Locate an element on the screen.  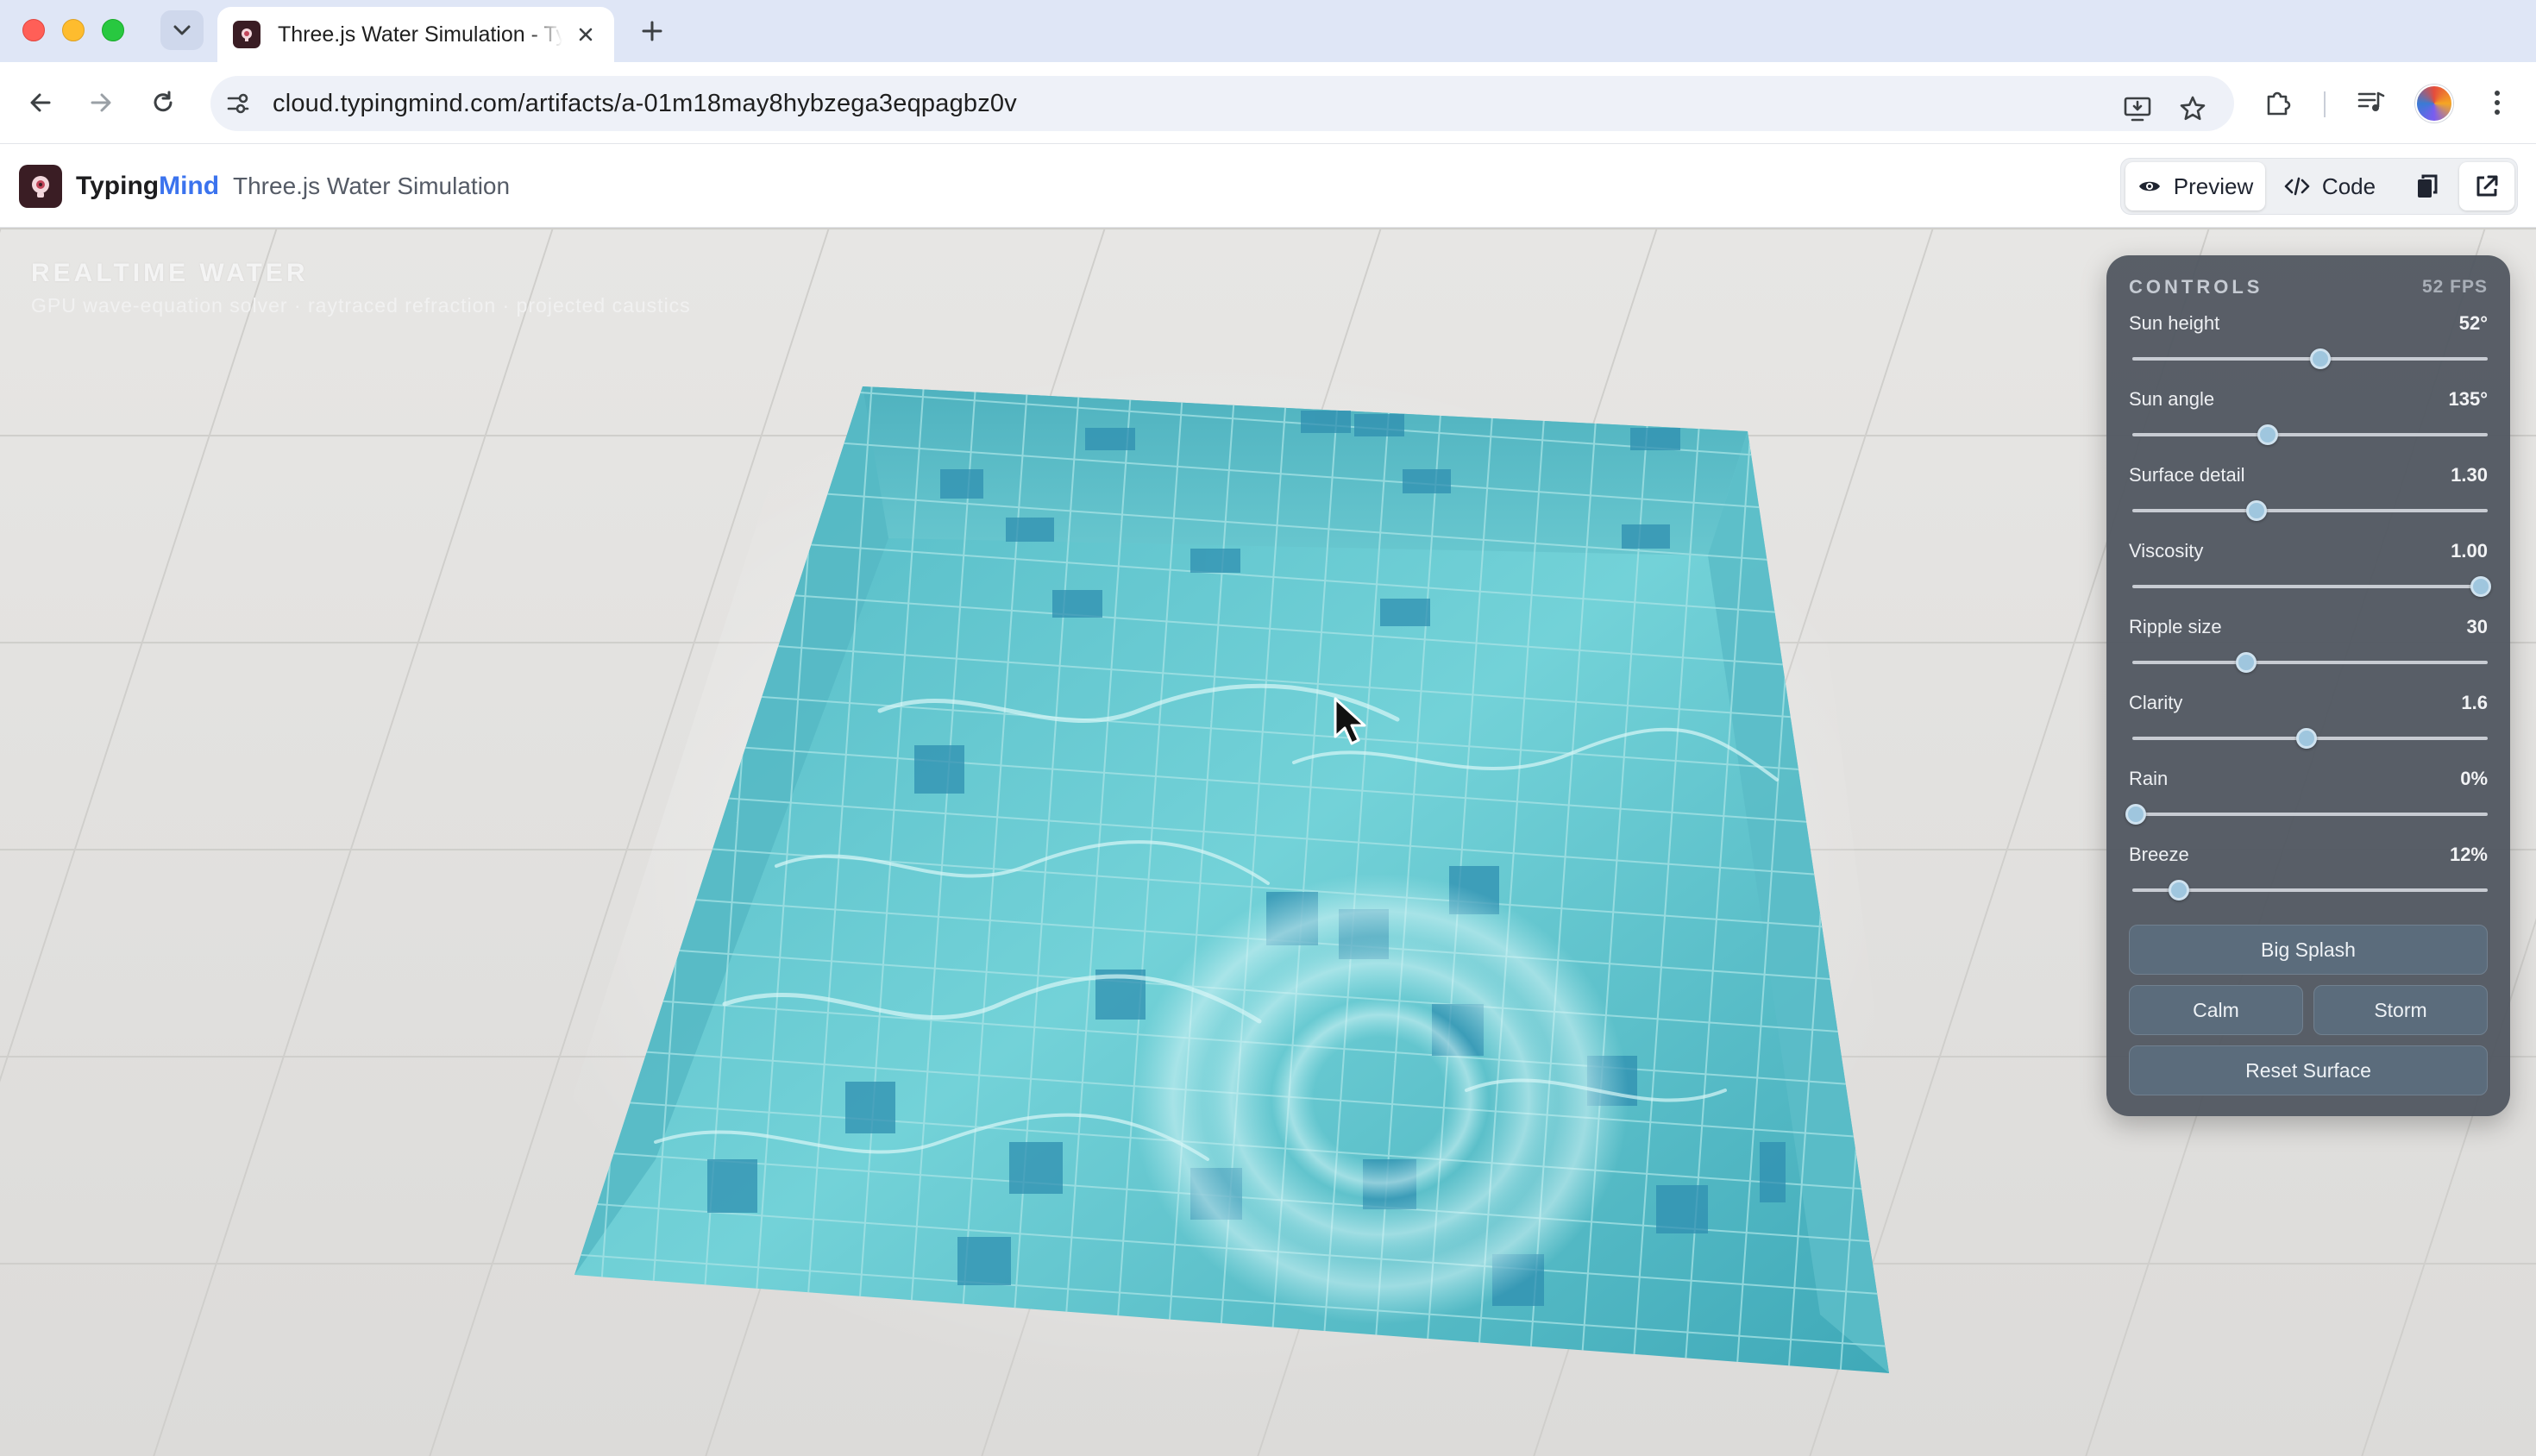
copy-button is located at coordinates (2427, 186).